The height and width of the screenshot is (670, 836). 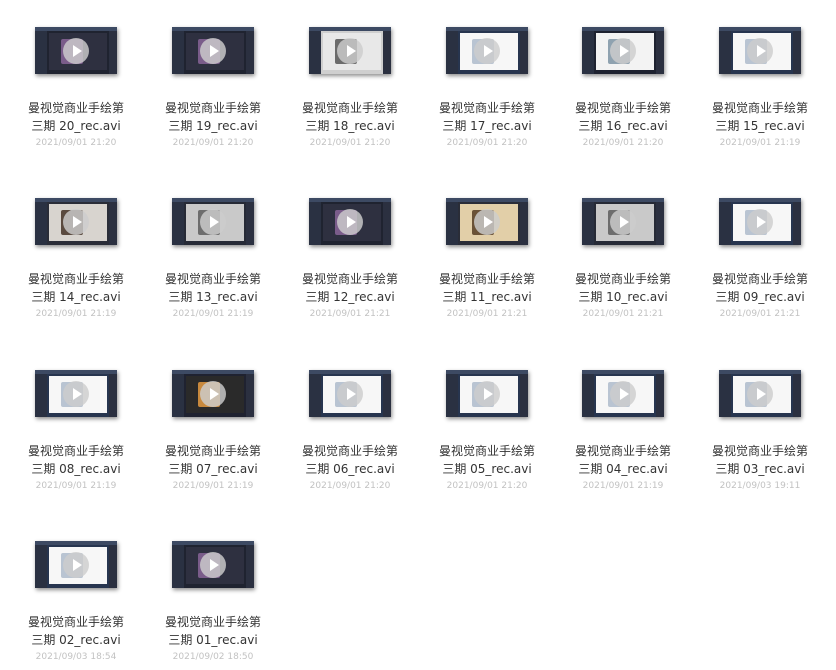 I want to click on file-name: 曼视觉商业手绘第 三期 19_rec.avi, so click(x=213, y=117).